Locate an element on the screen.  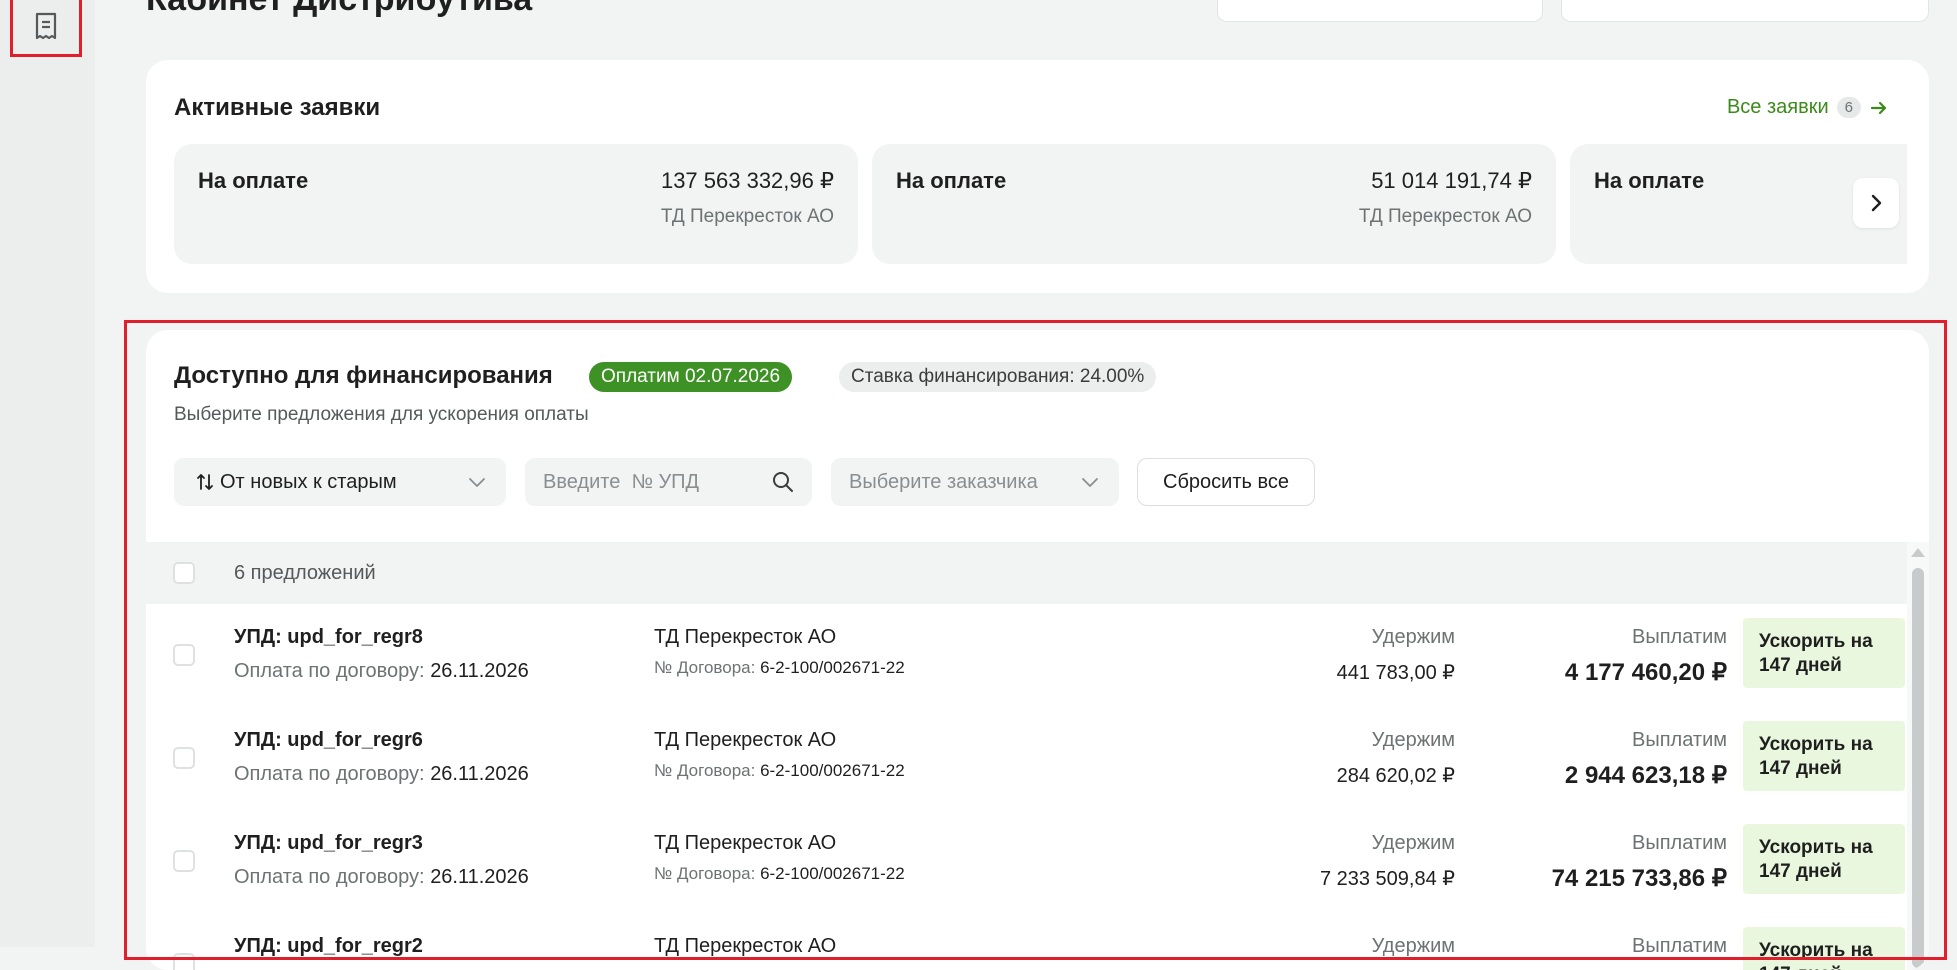
chevron-right-icon is located at coordinates (1876, 203).